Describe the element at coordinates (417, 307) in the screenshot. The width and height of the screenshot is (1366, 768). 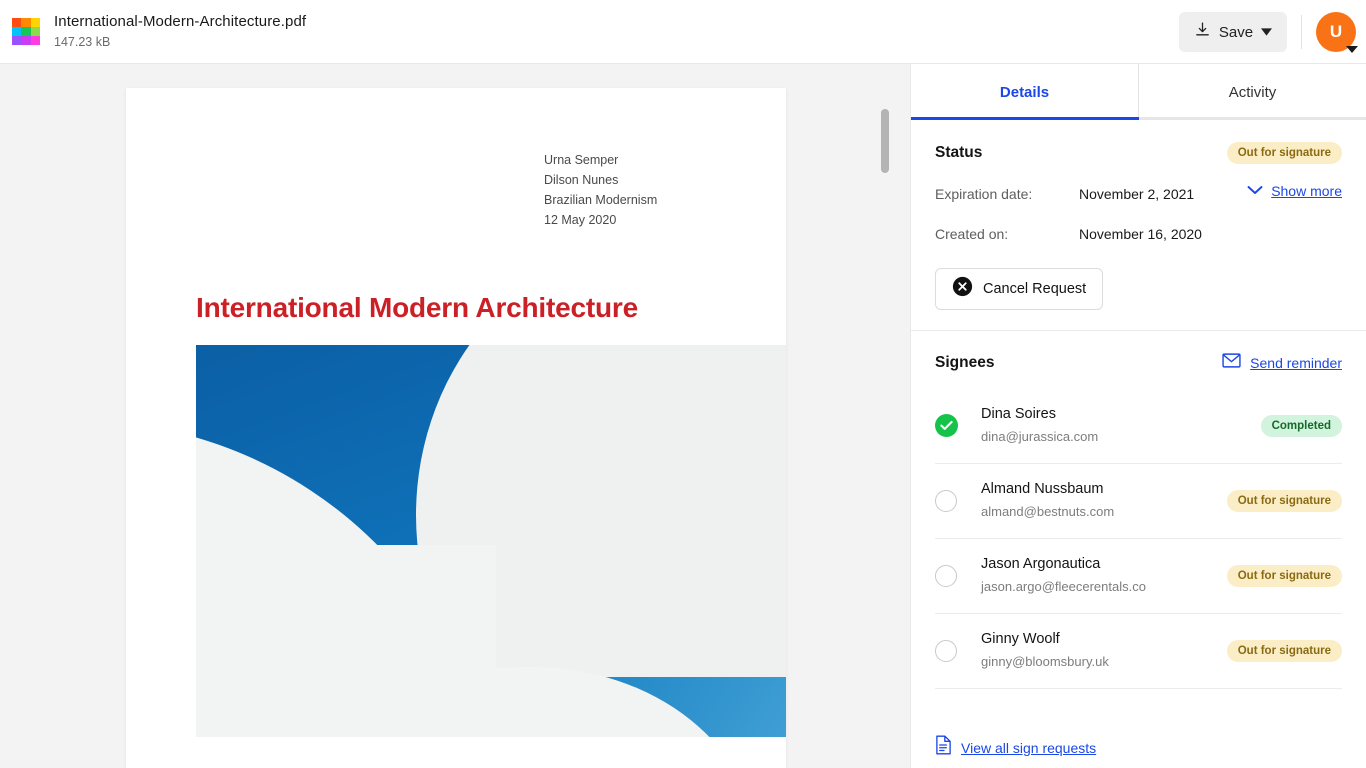
I see `document-title: International Modern Architecture` at that location.